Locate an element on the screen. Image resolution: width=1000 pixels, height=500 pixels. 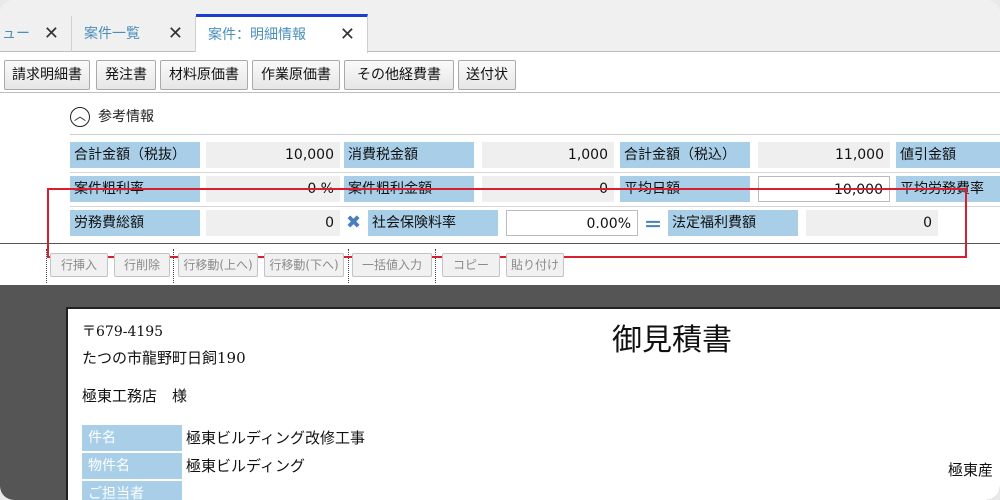
property-label: 物件名 is located at coordinates (132, 466).